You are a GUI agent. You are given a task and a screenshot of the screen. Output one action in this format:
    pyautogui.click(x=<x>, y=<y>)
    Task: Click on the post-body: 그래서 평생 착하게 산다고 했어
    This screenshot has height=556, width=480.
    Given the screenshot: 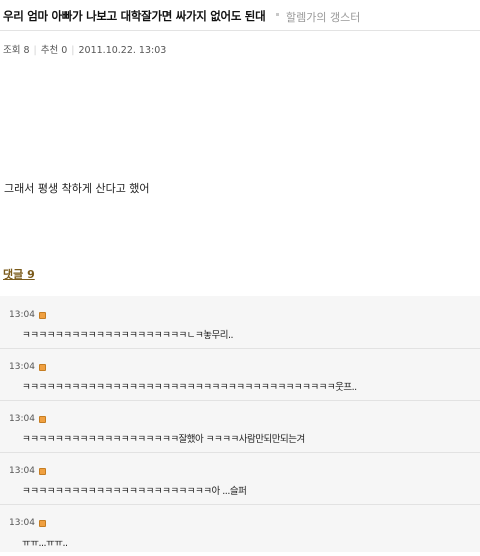 What is the action you would take?
    pyautogui.click(x=77, y=188)
    